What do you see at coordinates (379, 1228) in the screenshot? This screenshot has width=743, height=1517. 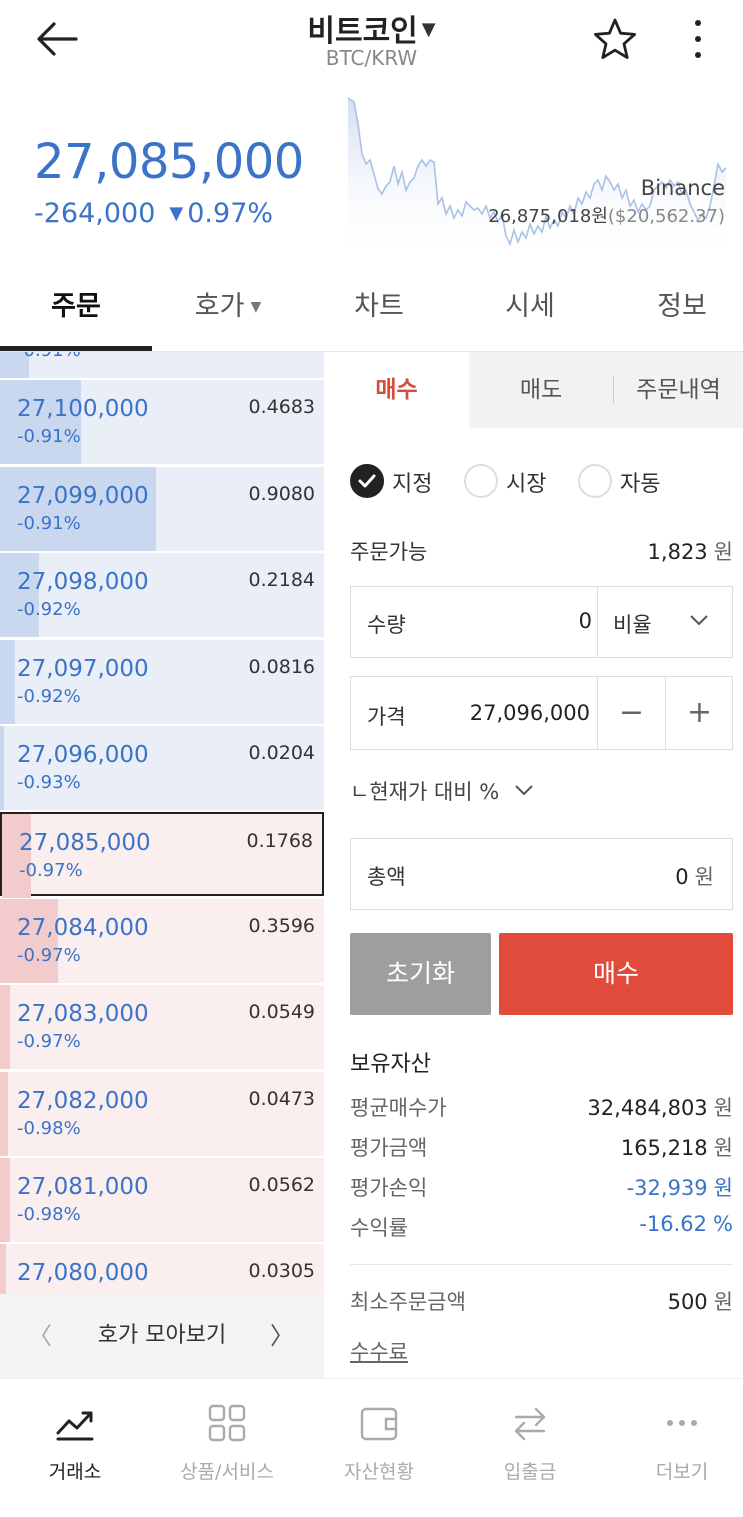 I see `holding-label: 수익률` at bounding box center [379, 1228].